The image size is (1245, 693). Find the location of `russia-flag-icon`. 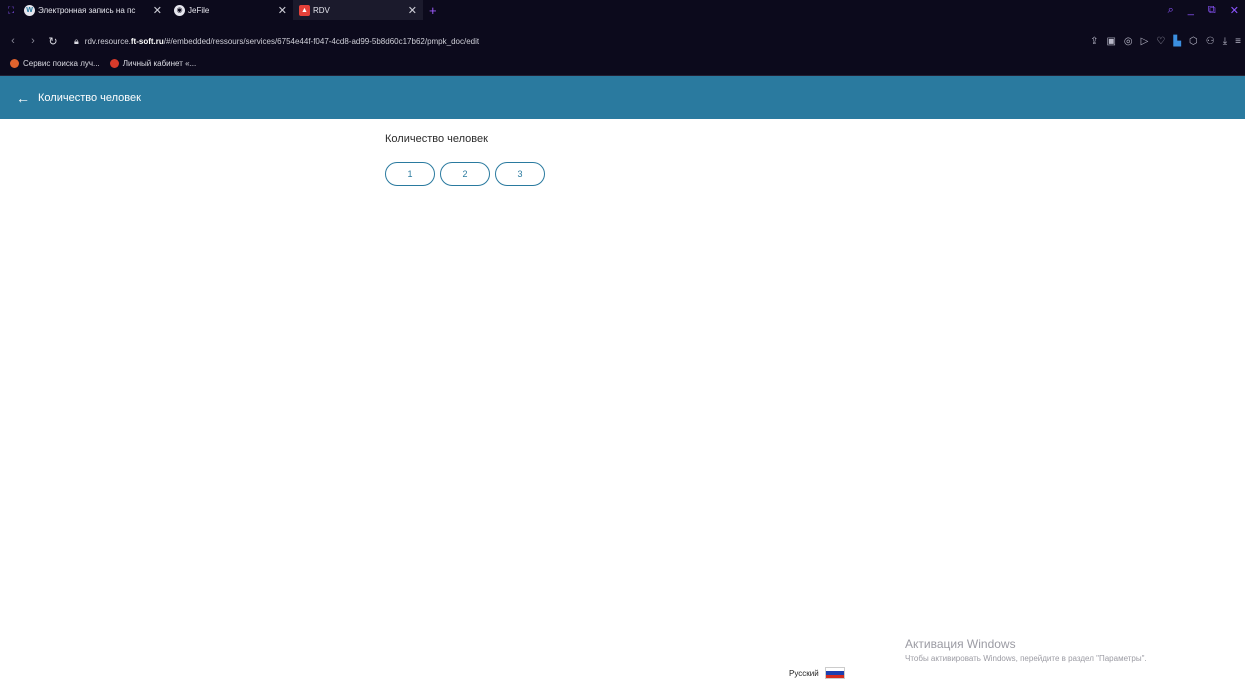

russia-flag-icon is located at coordinates (834, 673).